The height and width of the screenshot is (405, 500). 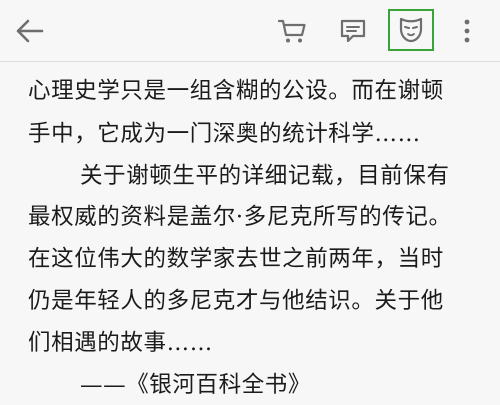 I want to click on cart-icon, so click(x=291, y=31).